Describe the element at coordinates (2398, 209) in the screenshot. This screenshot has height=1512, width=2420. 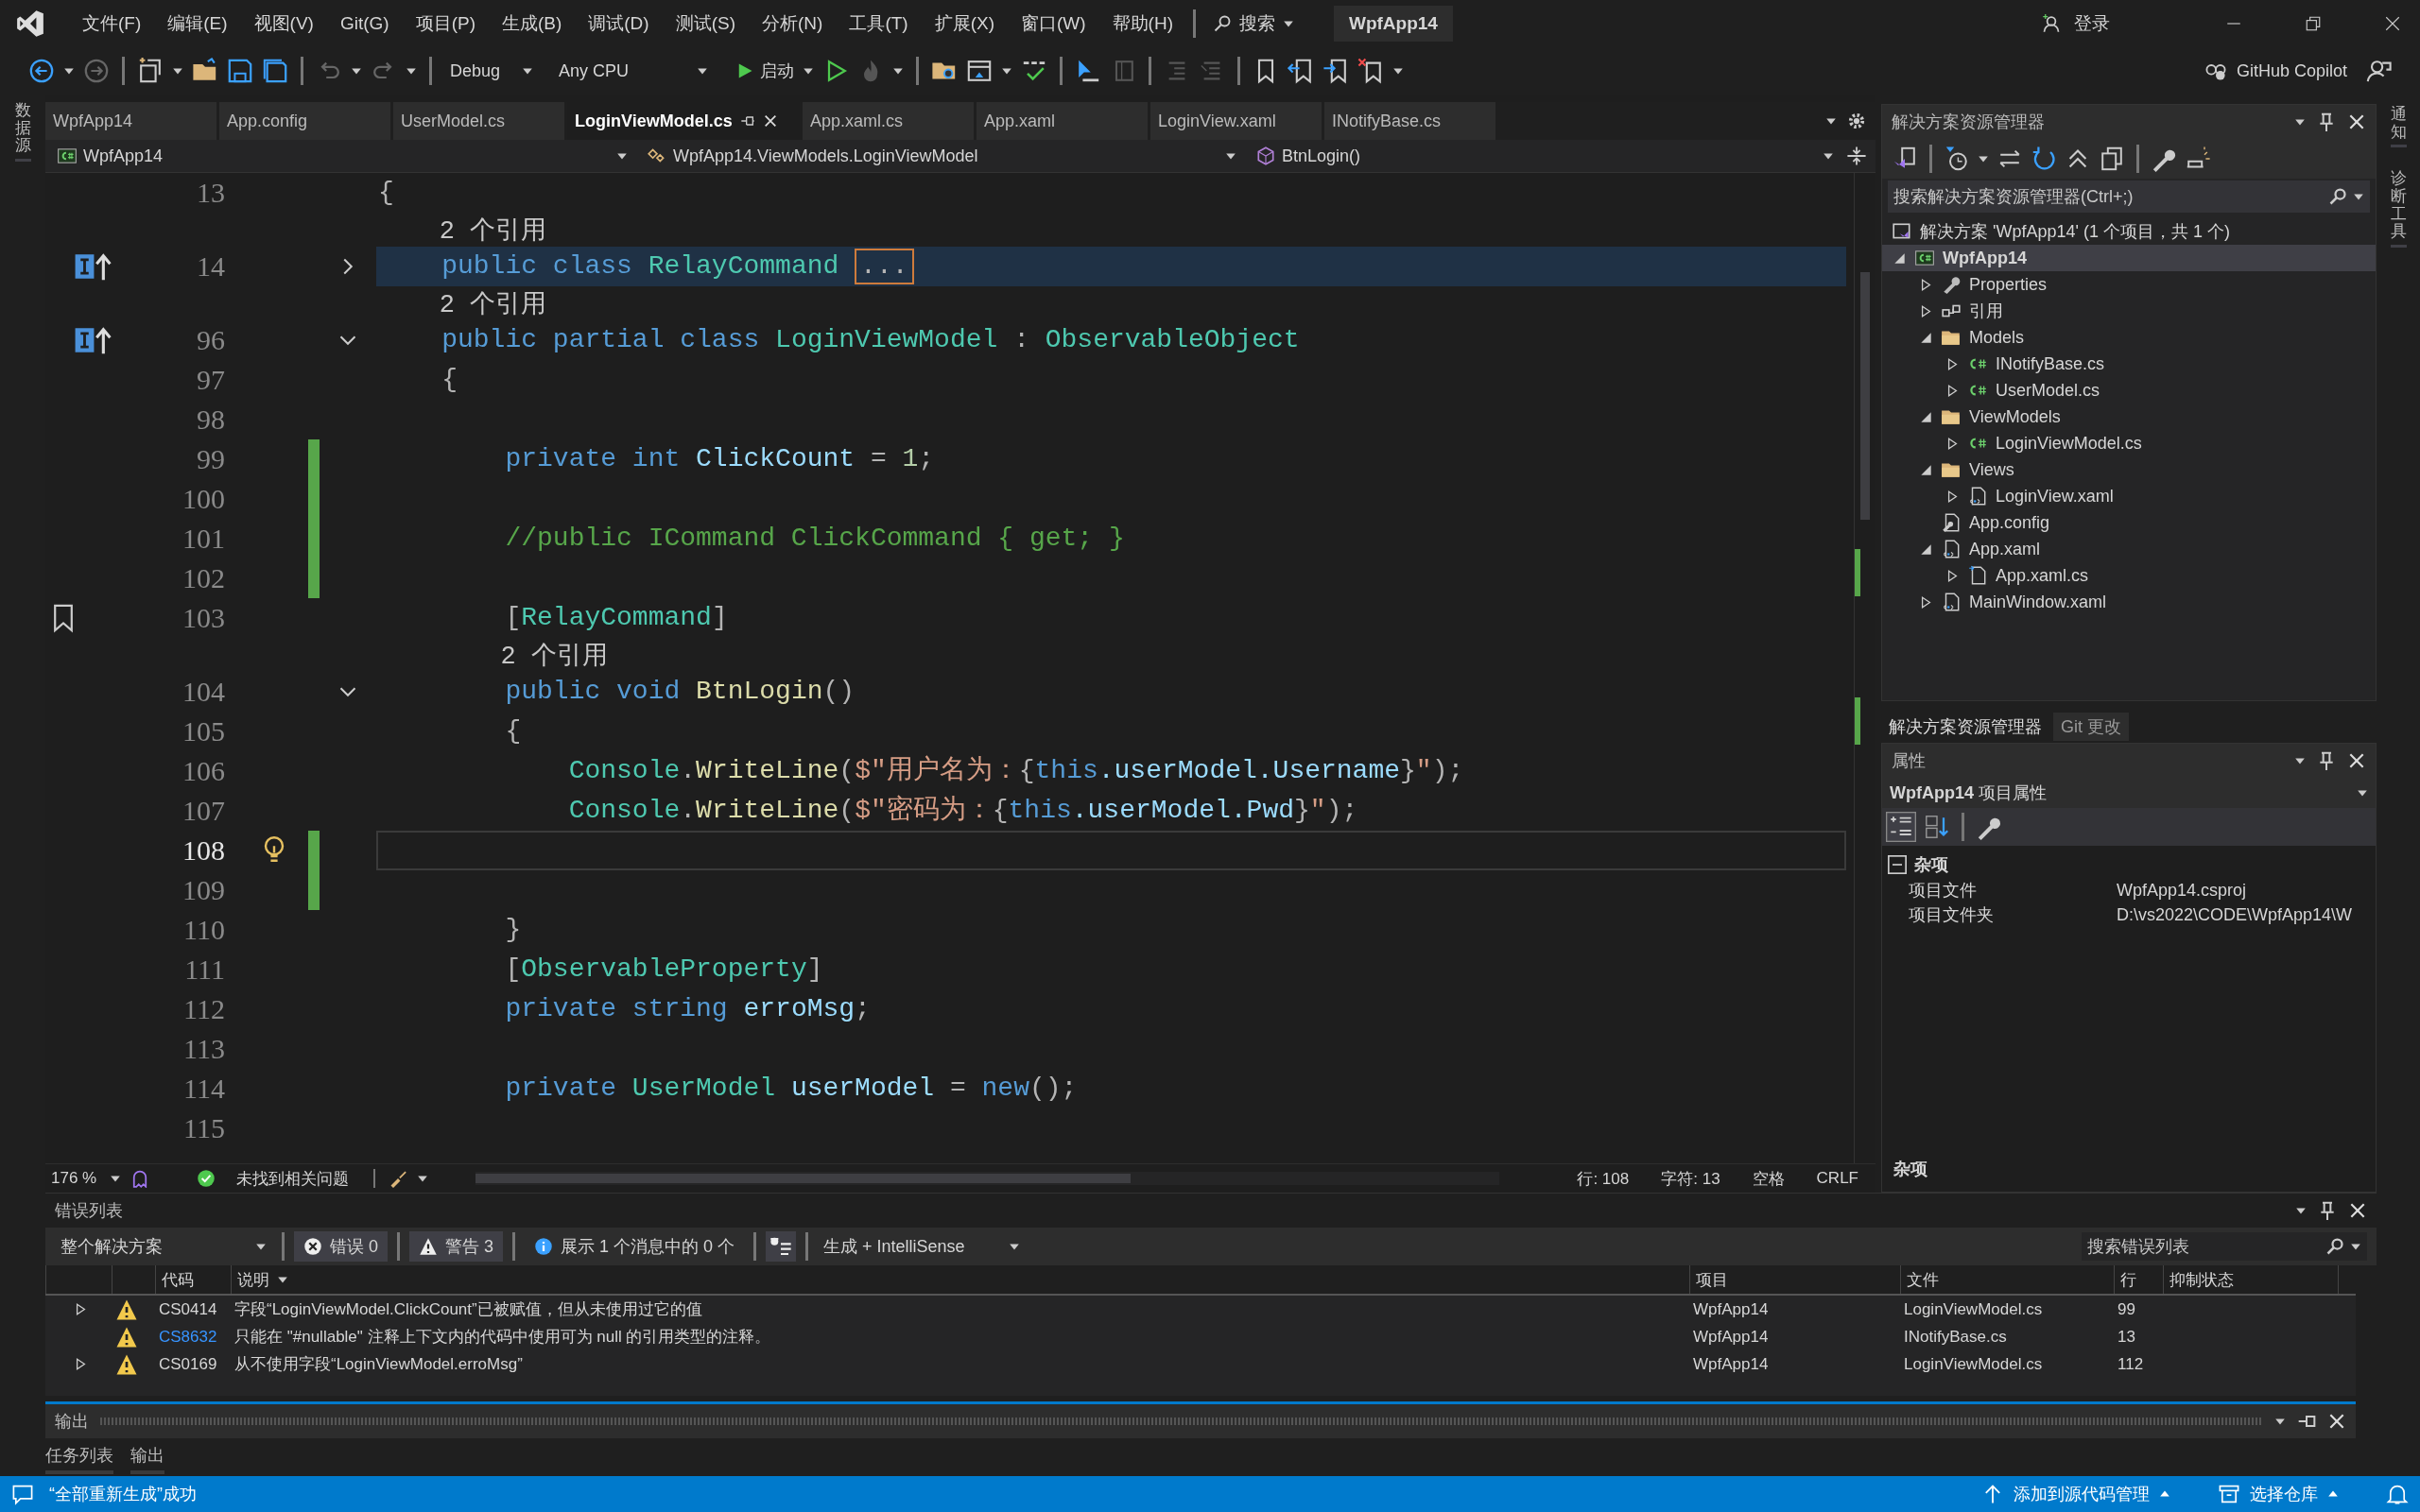
I see `side-tool-tab: 诊断工具` at that location.